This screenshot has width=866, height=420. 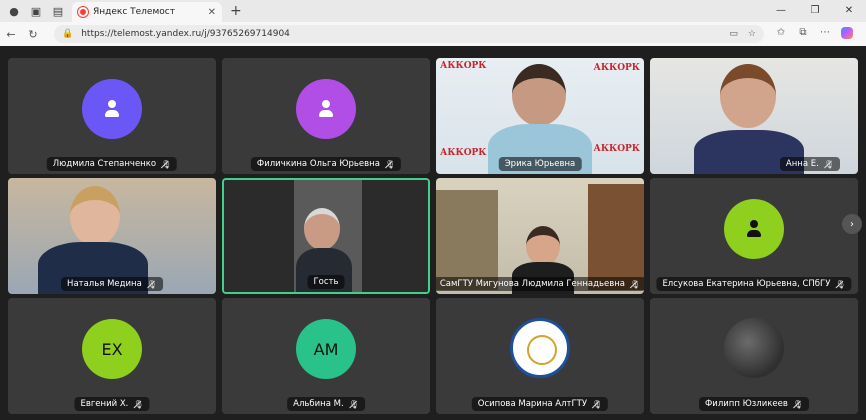 I want to click on participant-tile-active-speaker: Гость, so click(x=326, y=236).